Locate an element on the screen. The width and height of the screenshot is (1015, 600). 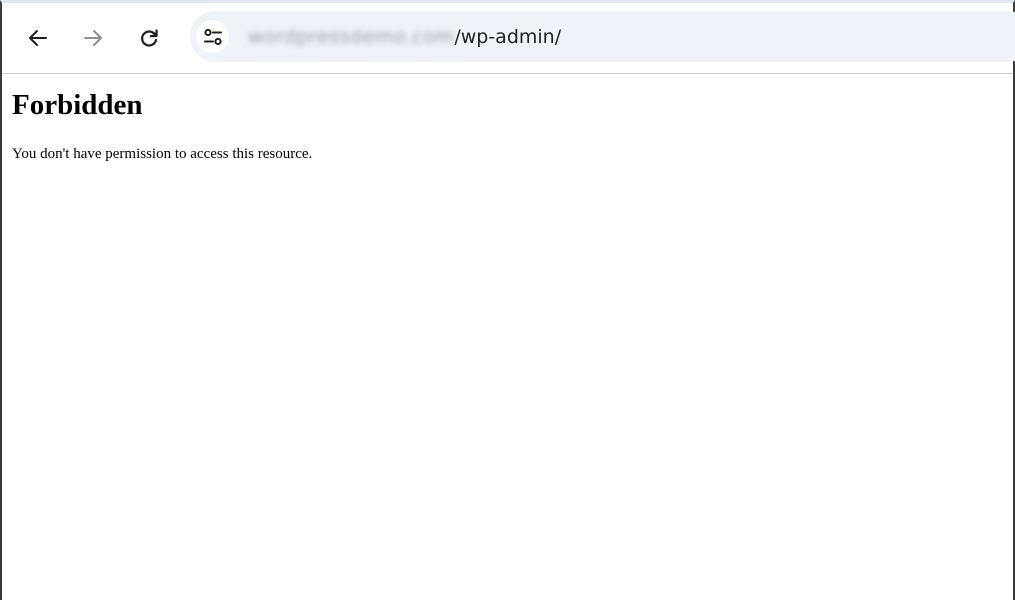
arrow-left-icon is located at coordinates (38, 38).